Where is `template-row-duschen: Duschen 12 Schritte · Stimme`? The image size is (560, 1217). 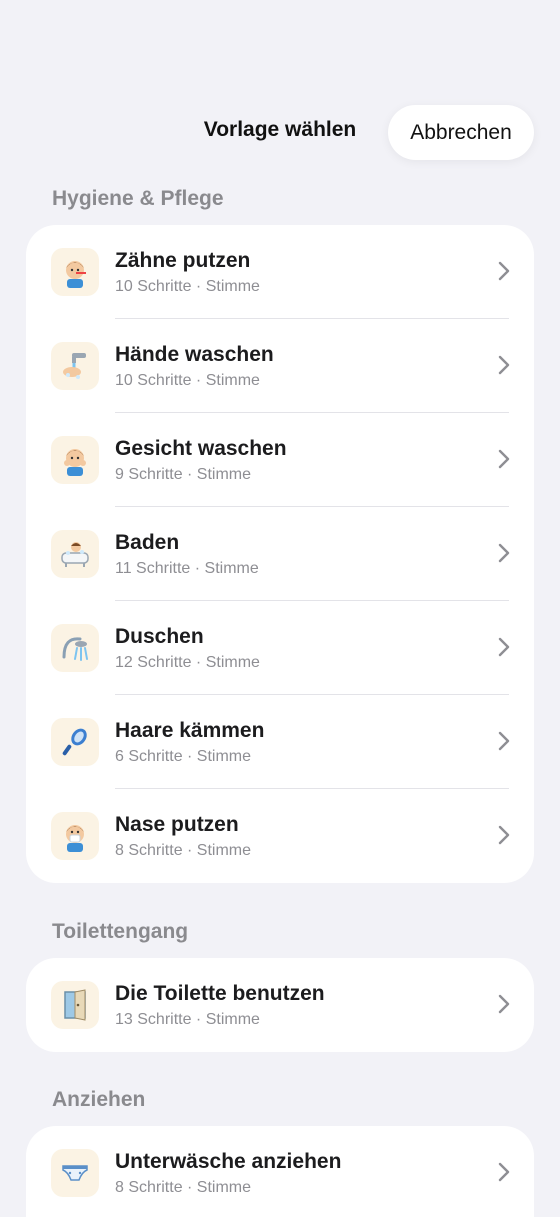
template-row-duschen: Duschen 12 Schritte · Stimme is located at coordinates (280, 648).